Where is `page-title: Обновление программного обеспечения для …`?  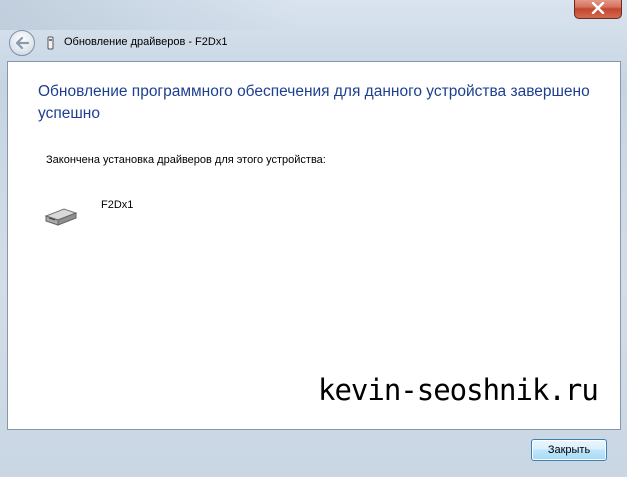 page-title: Обновление программного обеспечения для … is located at coordinates (314, 102).